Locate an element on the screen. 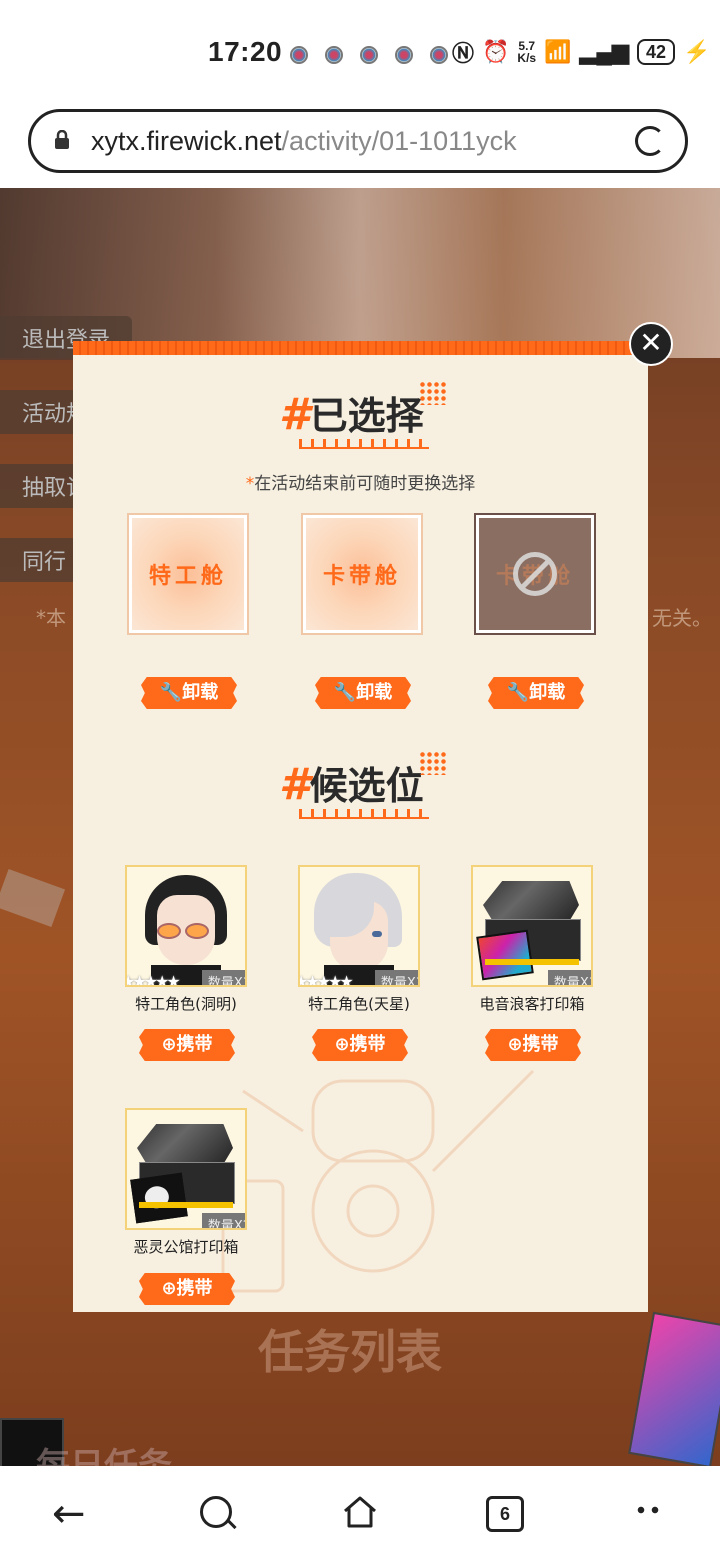 This screenshot has width=720, height=1560. cassette-slot: 卡带舱 is located at coordinates (362, 574).